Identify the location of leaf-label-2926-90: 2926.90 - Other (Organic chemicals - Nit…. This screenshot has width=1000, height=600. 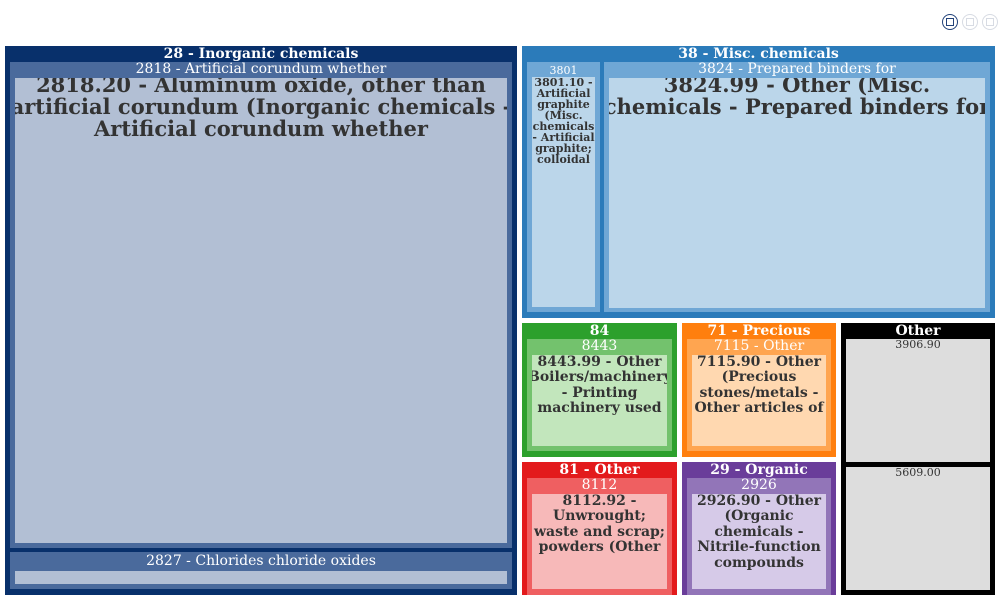
(758, 532).